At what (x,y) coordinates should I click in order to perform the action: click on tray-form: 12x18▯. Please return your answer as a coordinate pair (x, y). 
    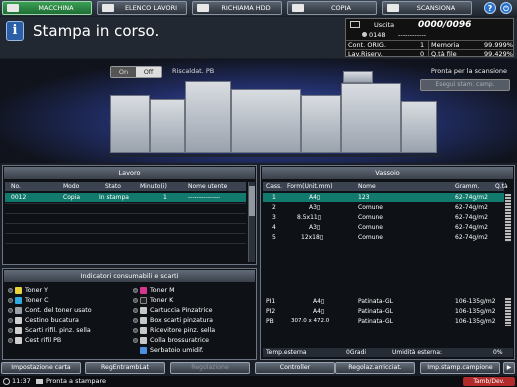
    Looking at the image, I should click on (312, 237).